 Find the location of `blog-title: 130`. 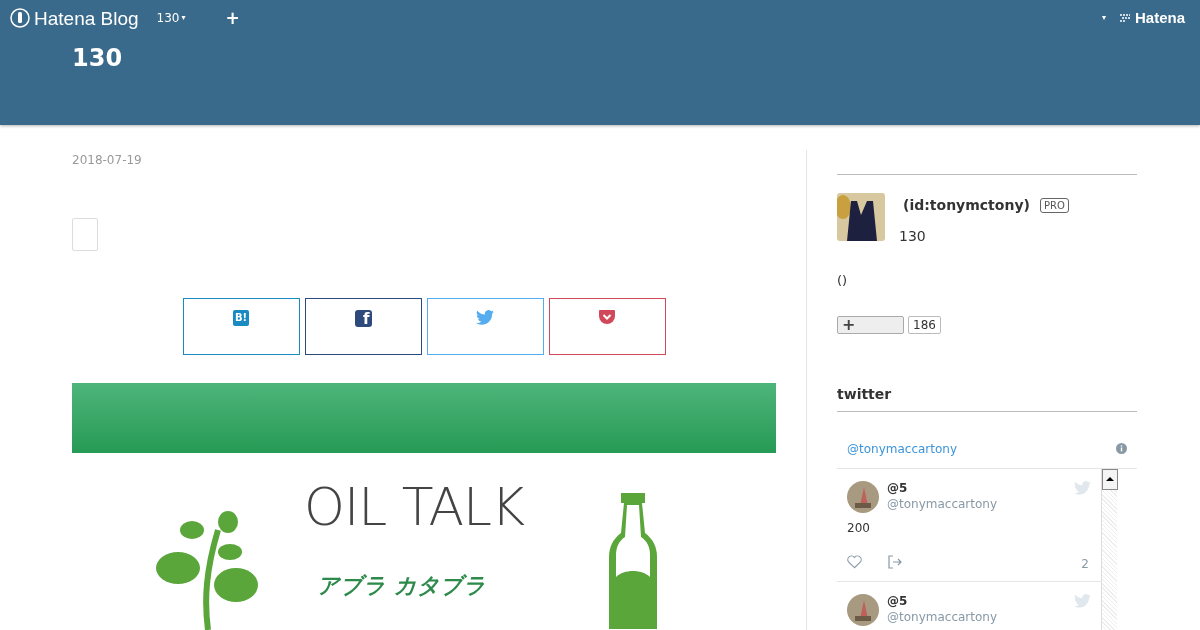

blog-title: 130 is located at coordinates (631, 58).